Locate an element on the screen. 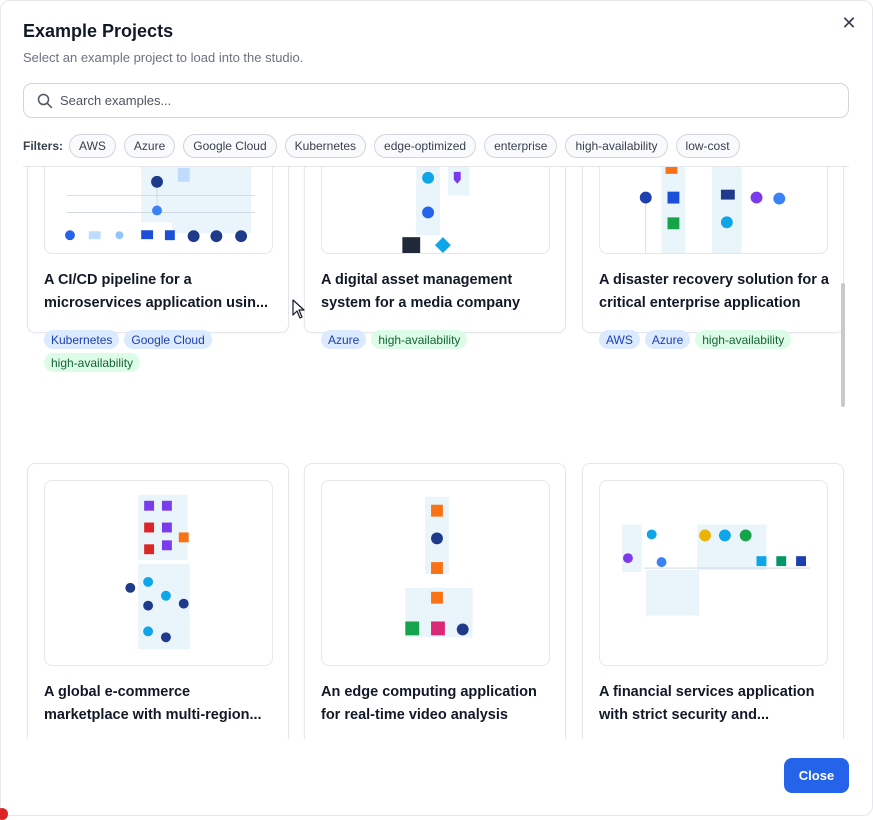 The image size is (873, 820). filter-chip-azure: Azure is located at coordinates (149, 146).